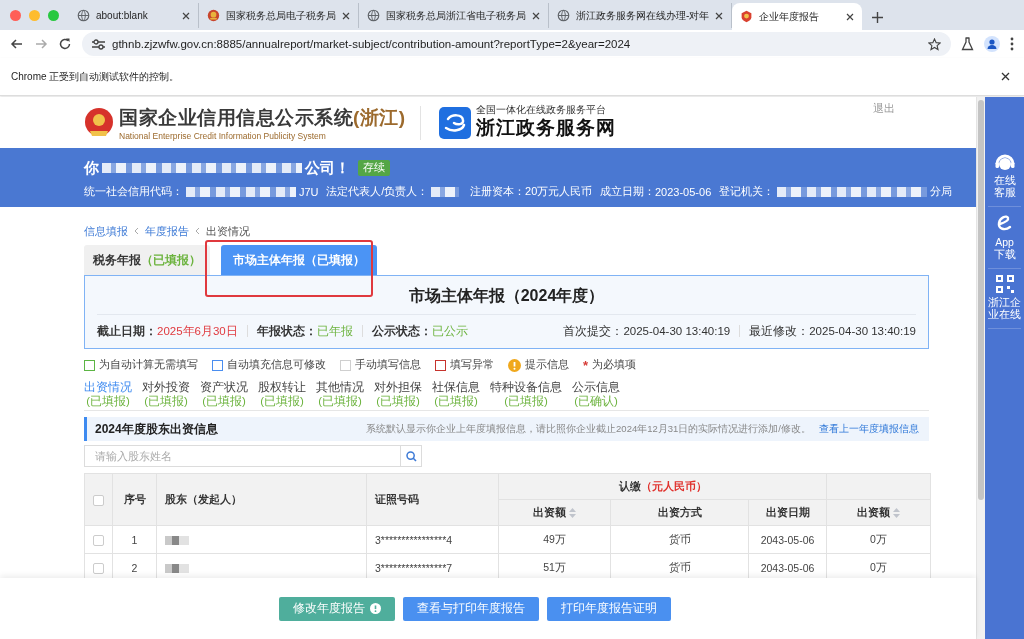 This screenshot has width=1024, height=639. Describe the element at coordinates (554, 539) in the screenshot. I see `table-cell: 49万` at that location.